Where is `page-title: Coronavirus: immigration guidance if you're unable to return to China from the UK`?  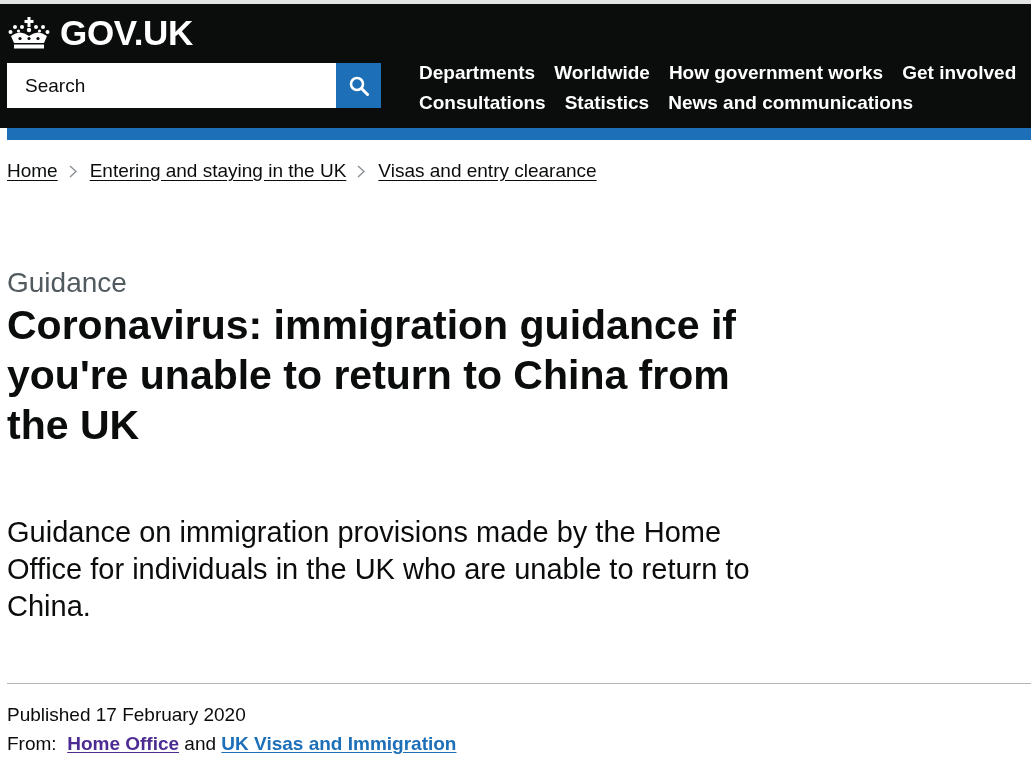 page-title: Coronavirus: immigration guidance if you're unable to return to China from the UK is located at coordinates (372, 375).